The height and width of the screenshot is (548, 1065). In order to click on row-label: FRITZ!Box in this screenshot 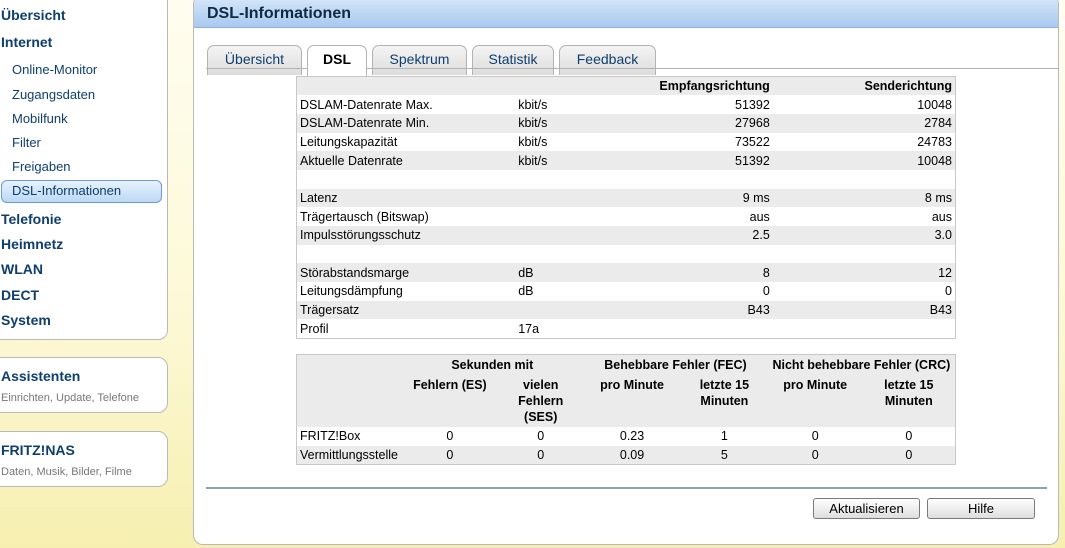, I will do `click(330, 436)`.